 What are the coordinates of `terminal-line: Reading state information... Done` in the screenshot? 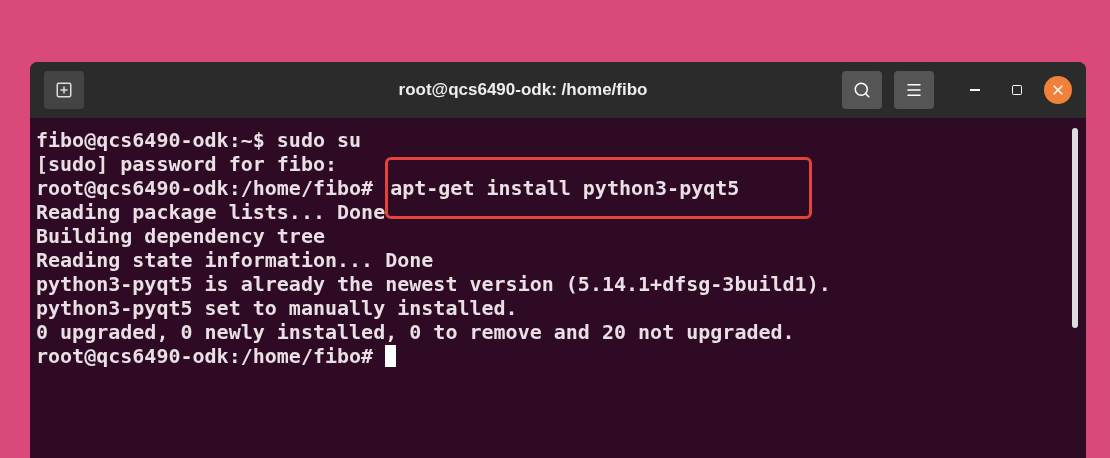 It's located at (235, 260).